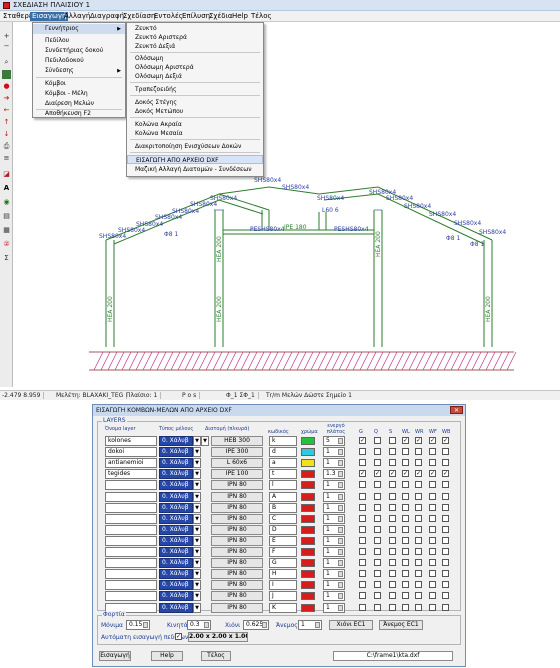 This screenshot has width=560, height=668. I want to click on number-tool-icon: ②, so click(6, 244).